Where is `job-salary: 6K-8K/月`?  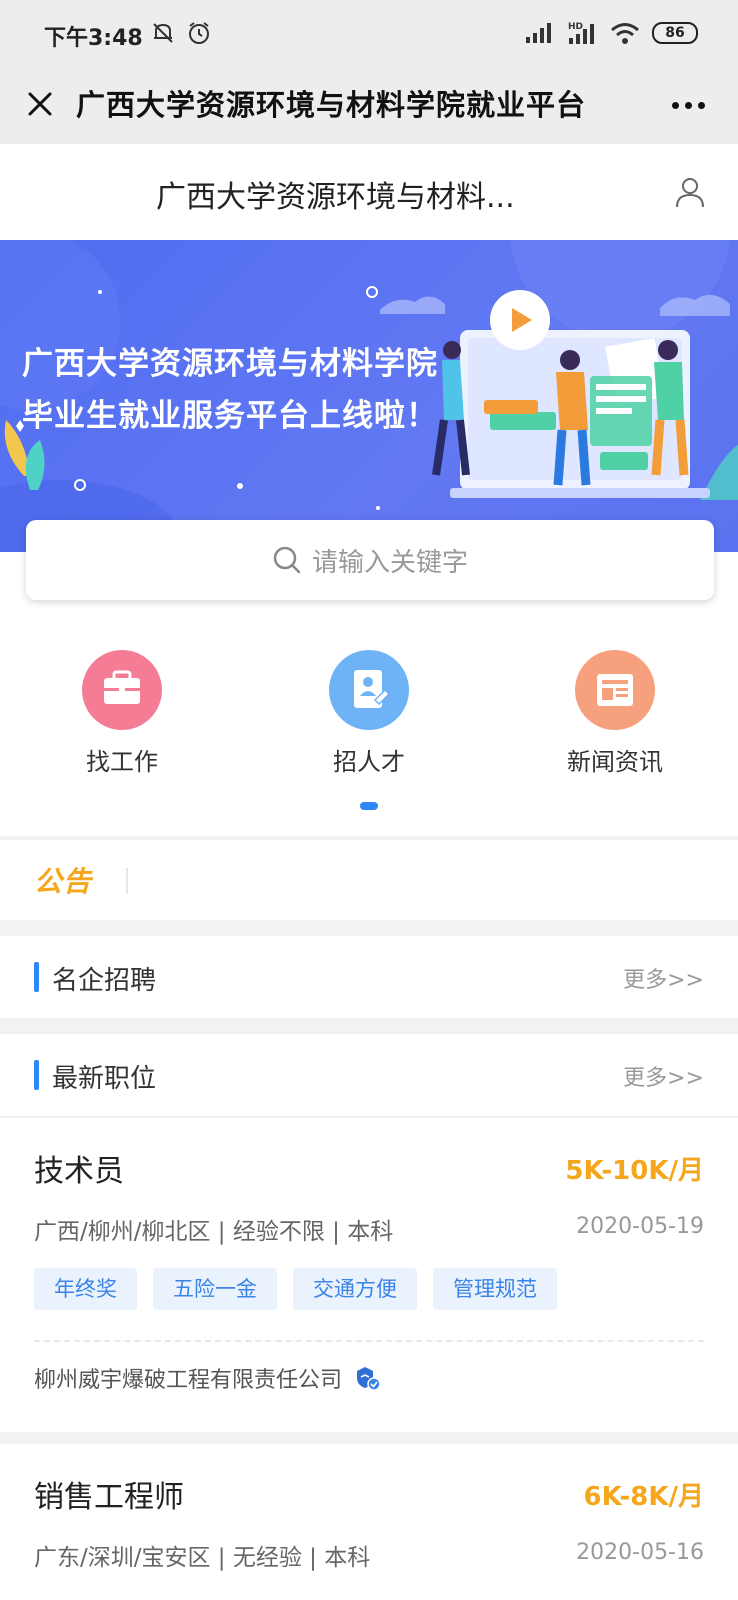 job-salary: 6K-8K/月 is located at coordinates (643, 1497).